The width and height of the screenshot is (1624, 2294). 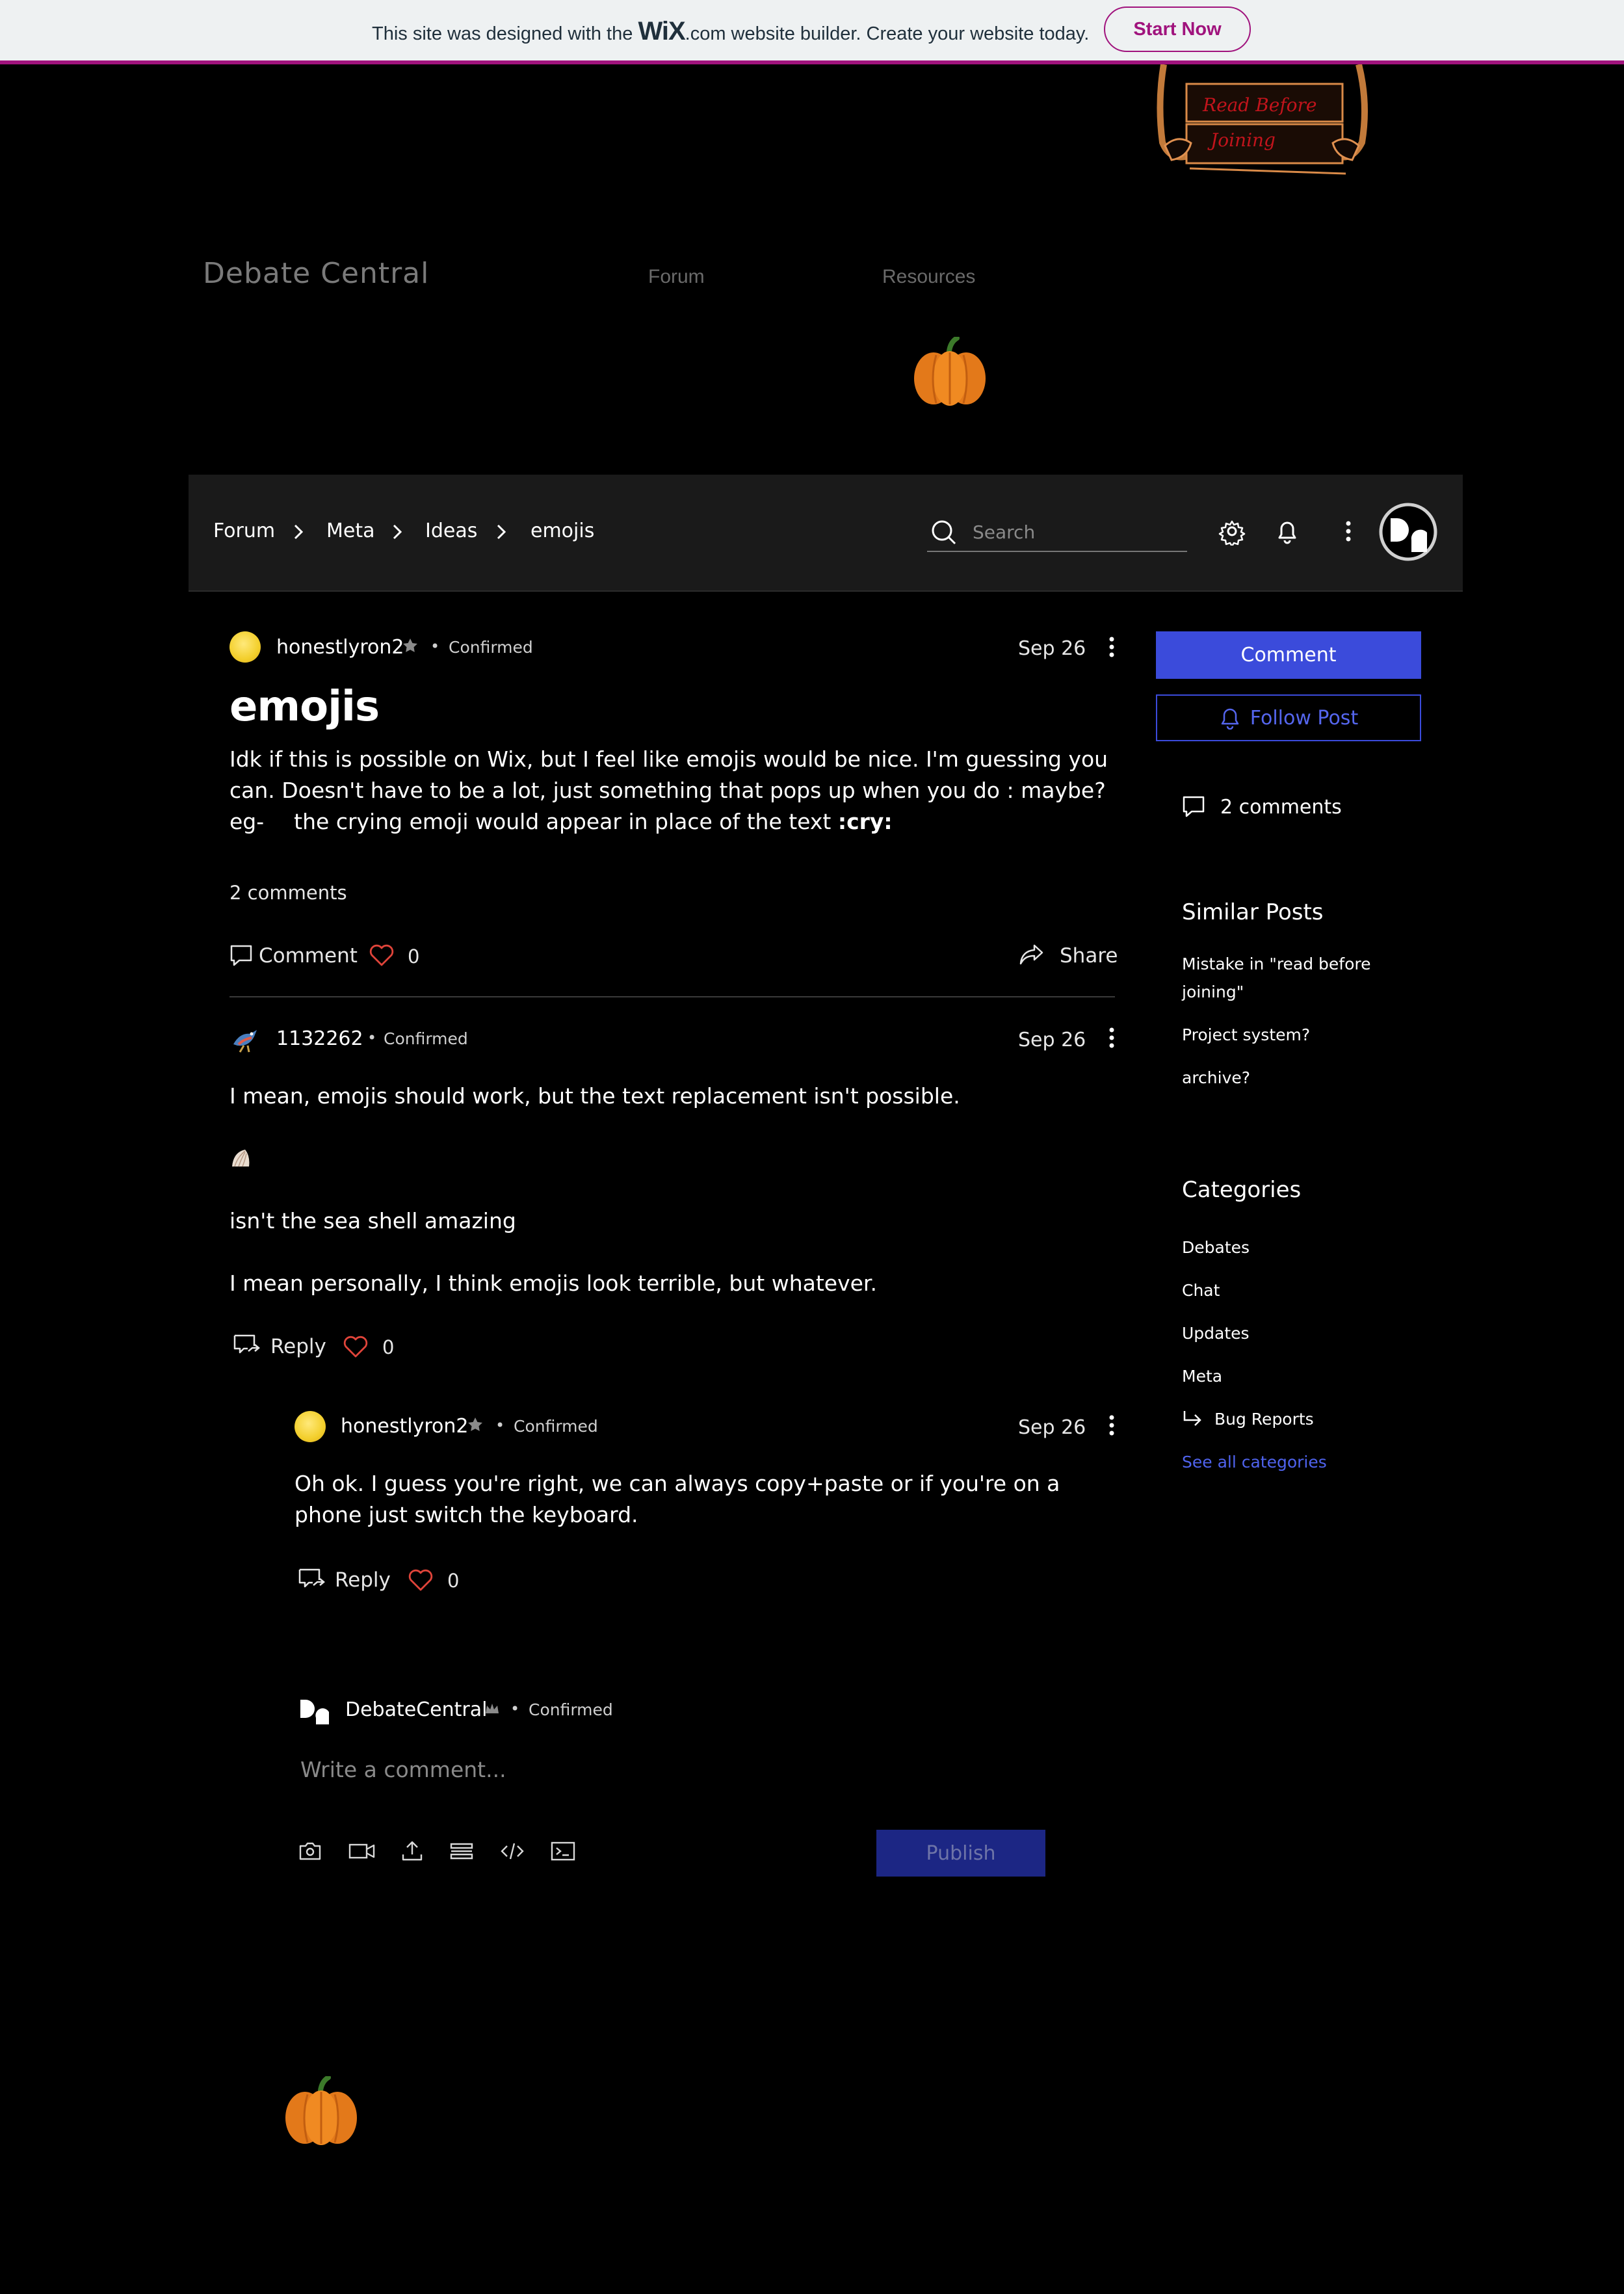 What do you see at coordinates (362, 1851) in the screenshot?
I see `video-icon` at bounding box center [362, 1851].